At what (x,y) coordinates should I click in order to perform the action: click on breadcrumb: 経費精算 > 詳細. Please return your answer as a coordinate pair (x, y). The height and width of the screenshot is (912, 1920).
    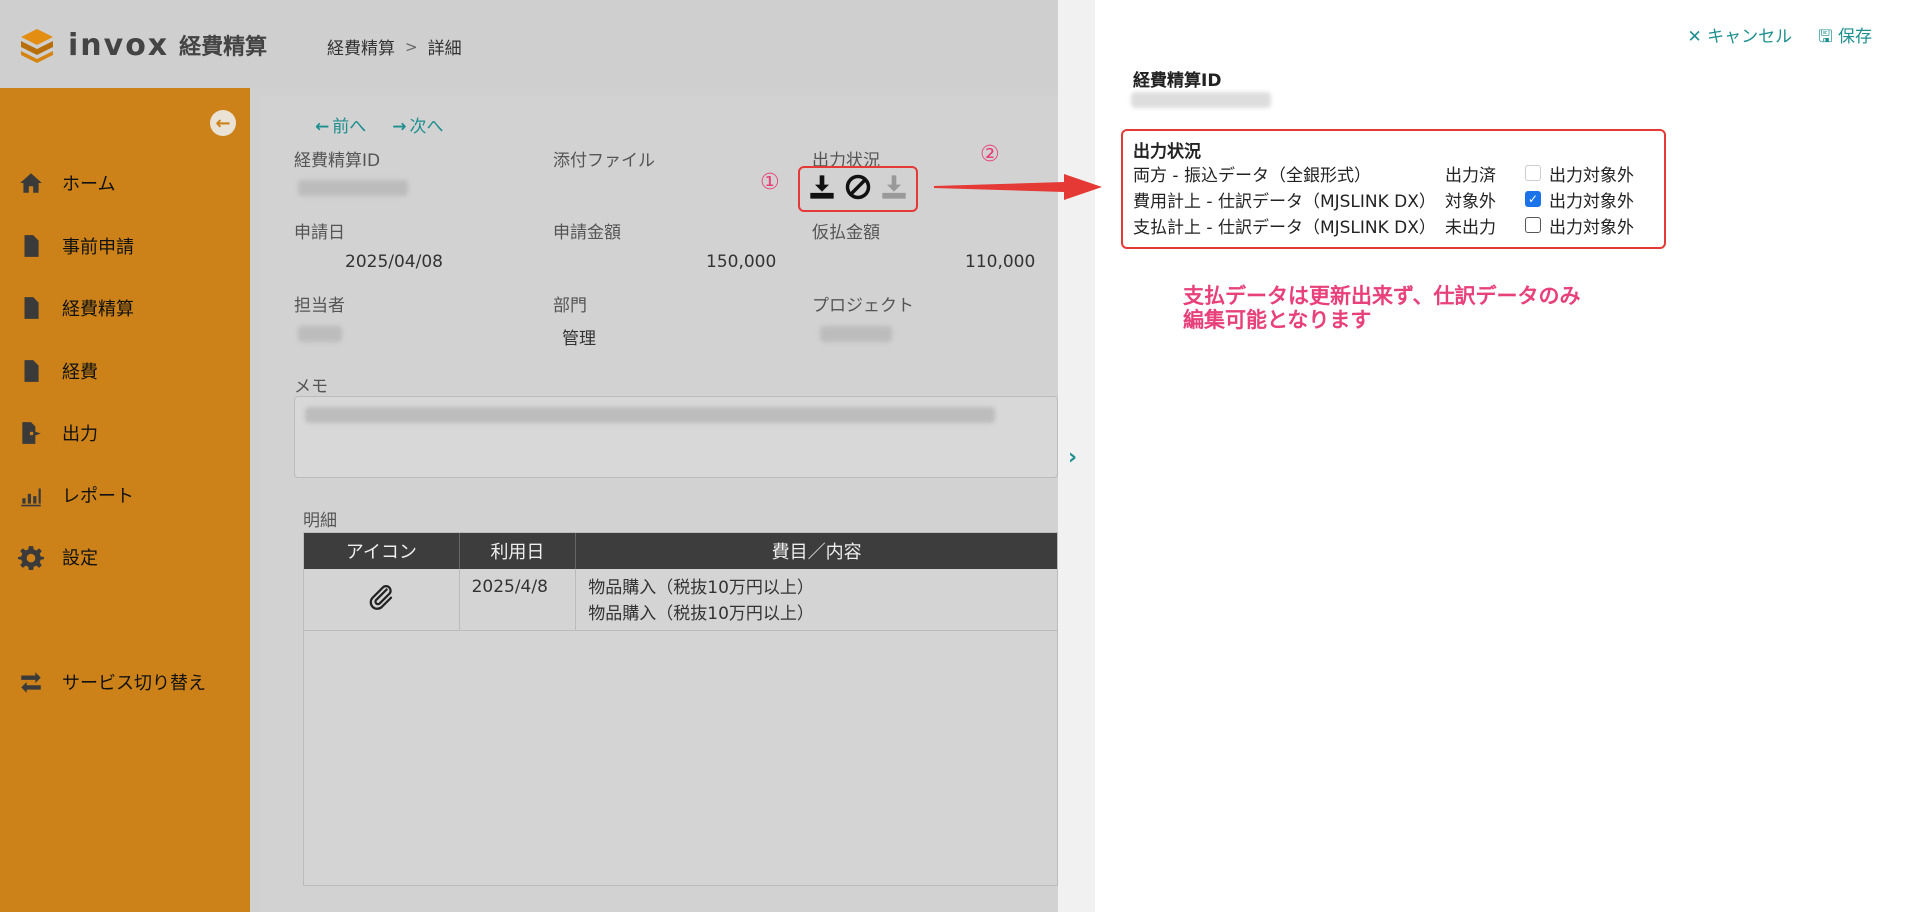
    Looking at the image, I should click on (394, 47).